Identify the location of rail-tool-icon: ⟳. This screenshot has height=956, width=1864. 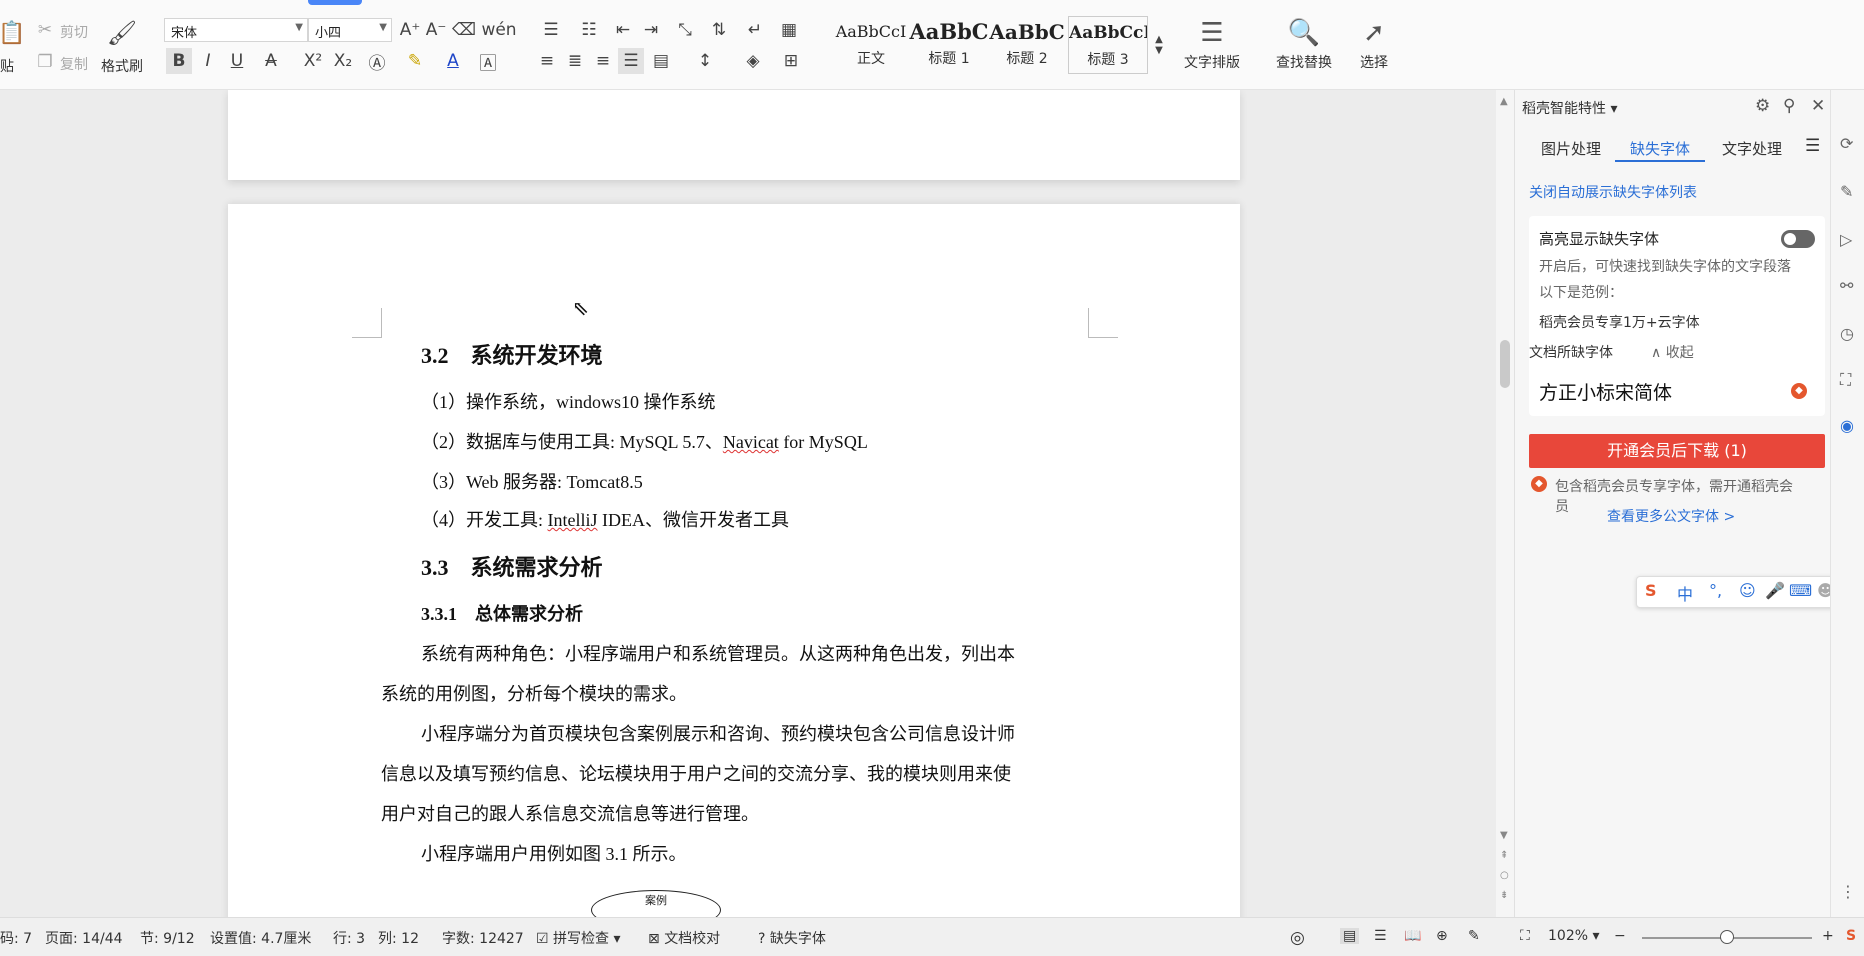
(1846, 143).